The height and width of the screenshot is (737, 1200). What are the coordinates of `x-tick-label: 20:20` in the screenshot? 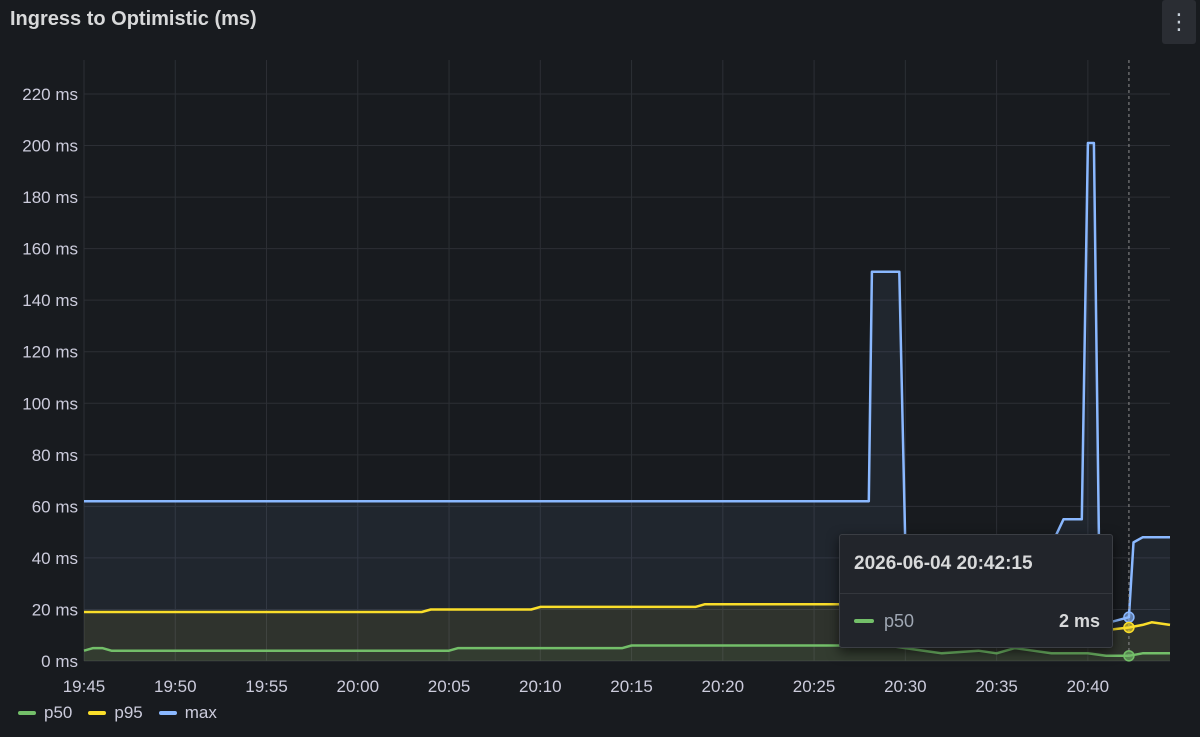 It's located at (723, 686).